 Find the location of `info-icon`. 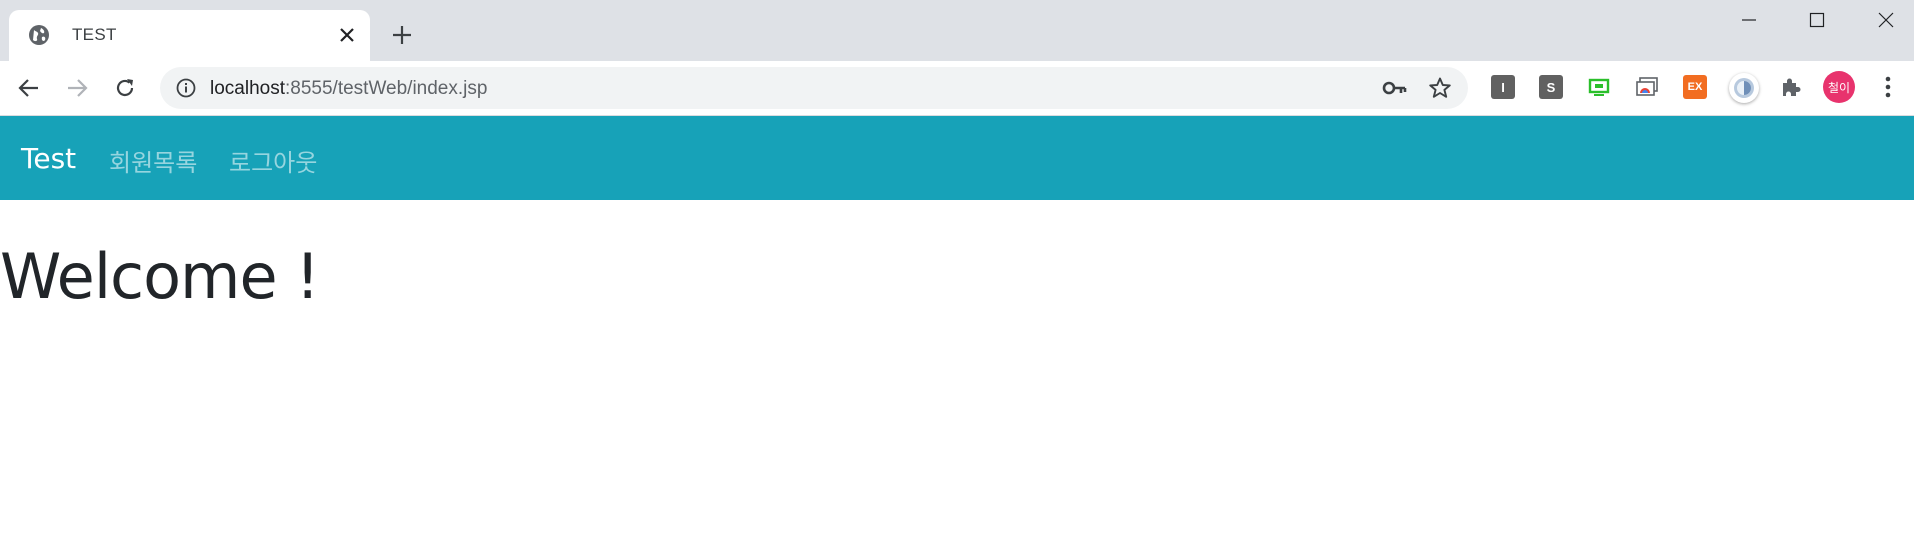

info-icon is located at coordinates (186, 88).